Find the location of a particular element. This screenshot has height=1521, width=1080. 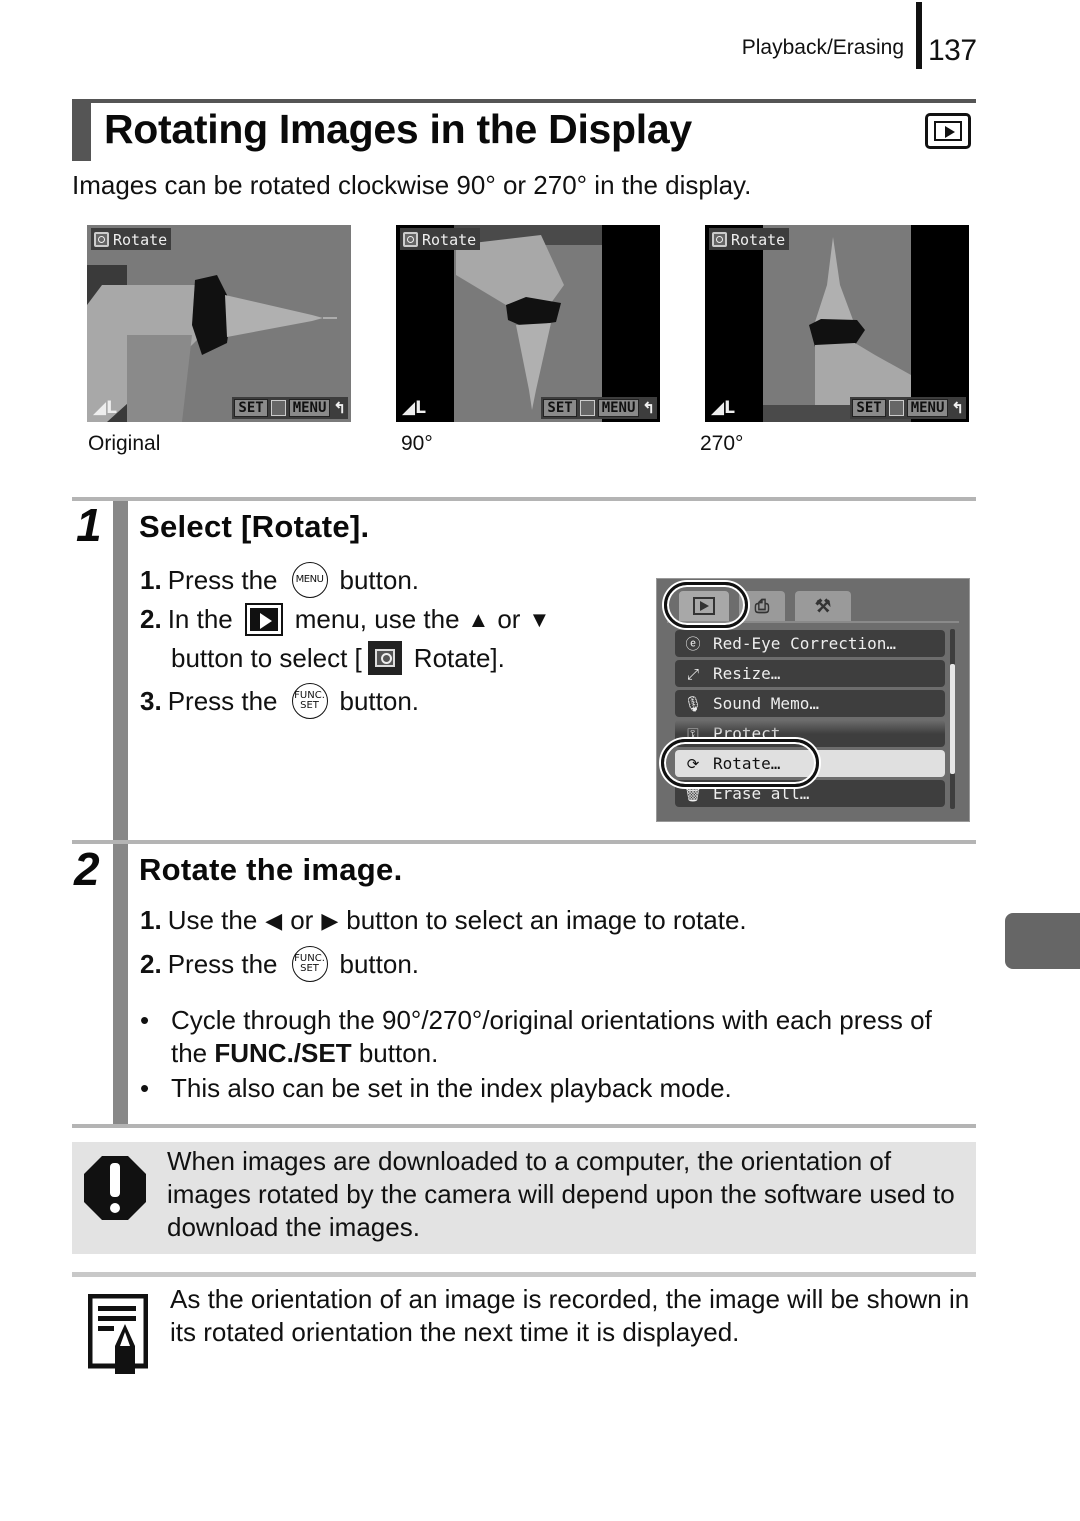

step-2-number: 2 is located at coordinates (87, 869).